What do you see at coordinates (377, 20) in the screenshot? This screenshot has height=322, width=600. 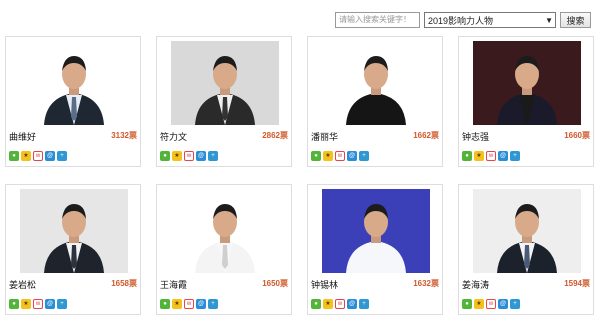 I see `search-input: 请输入搜索关键字！` at bounding box center [377, 20].